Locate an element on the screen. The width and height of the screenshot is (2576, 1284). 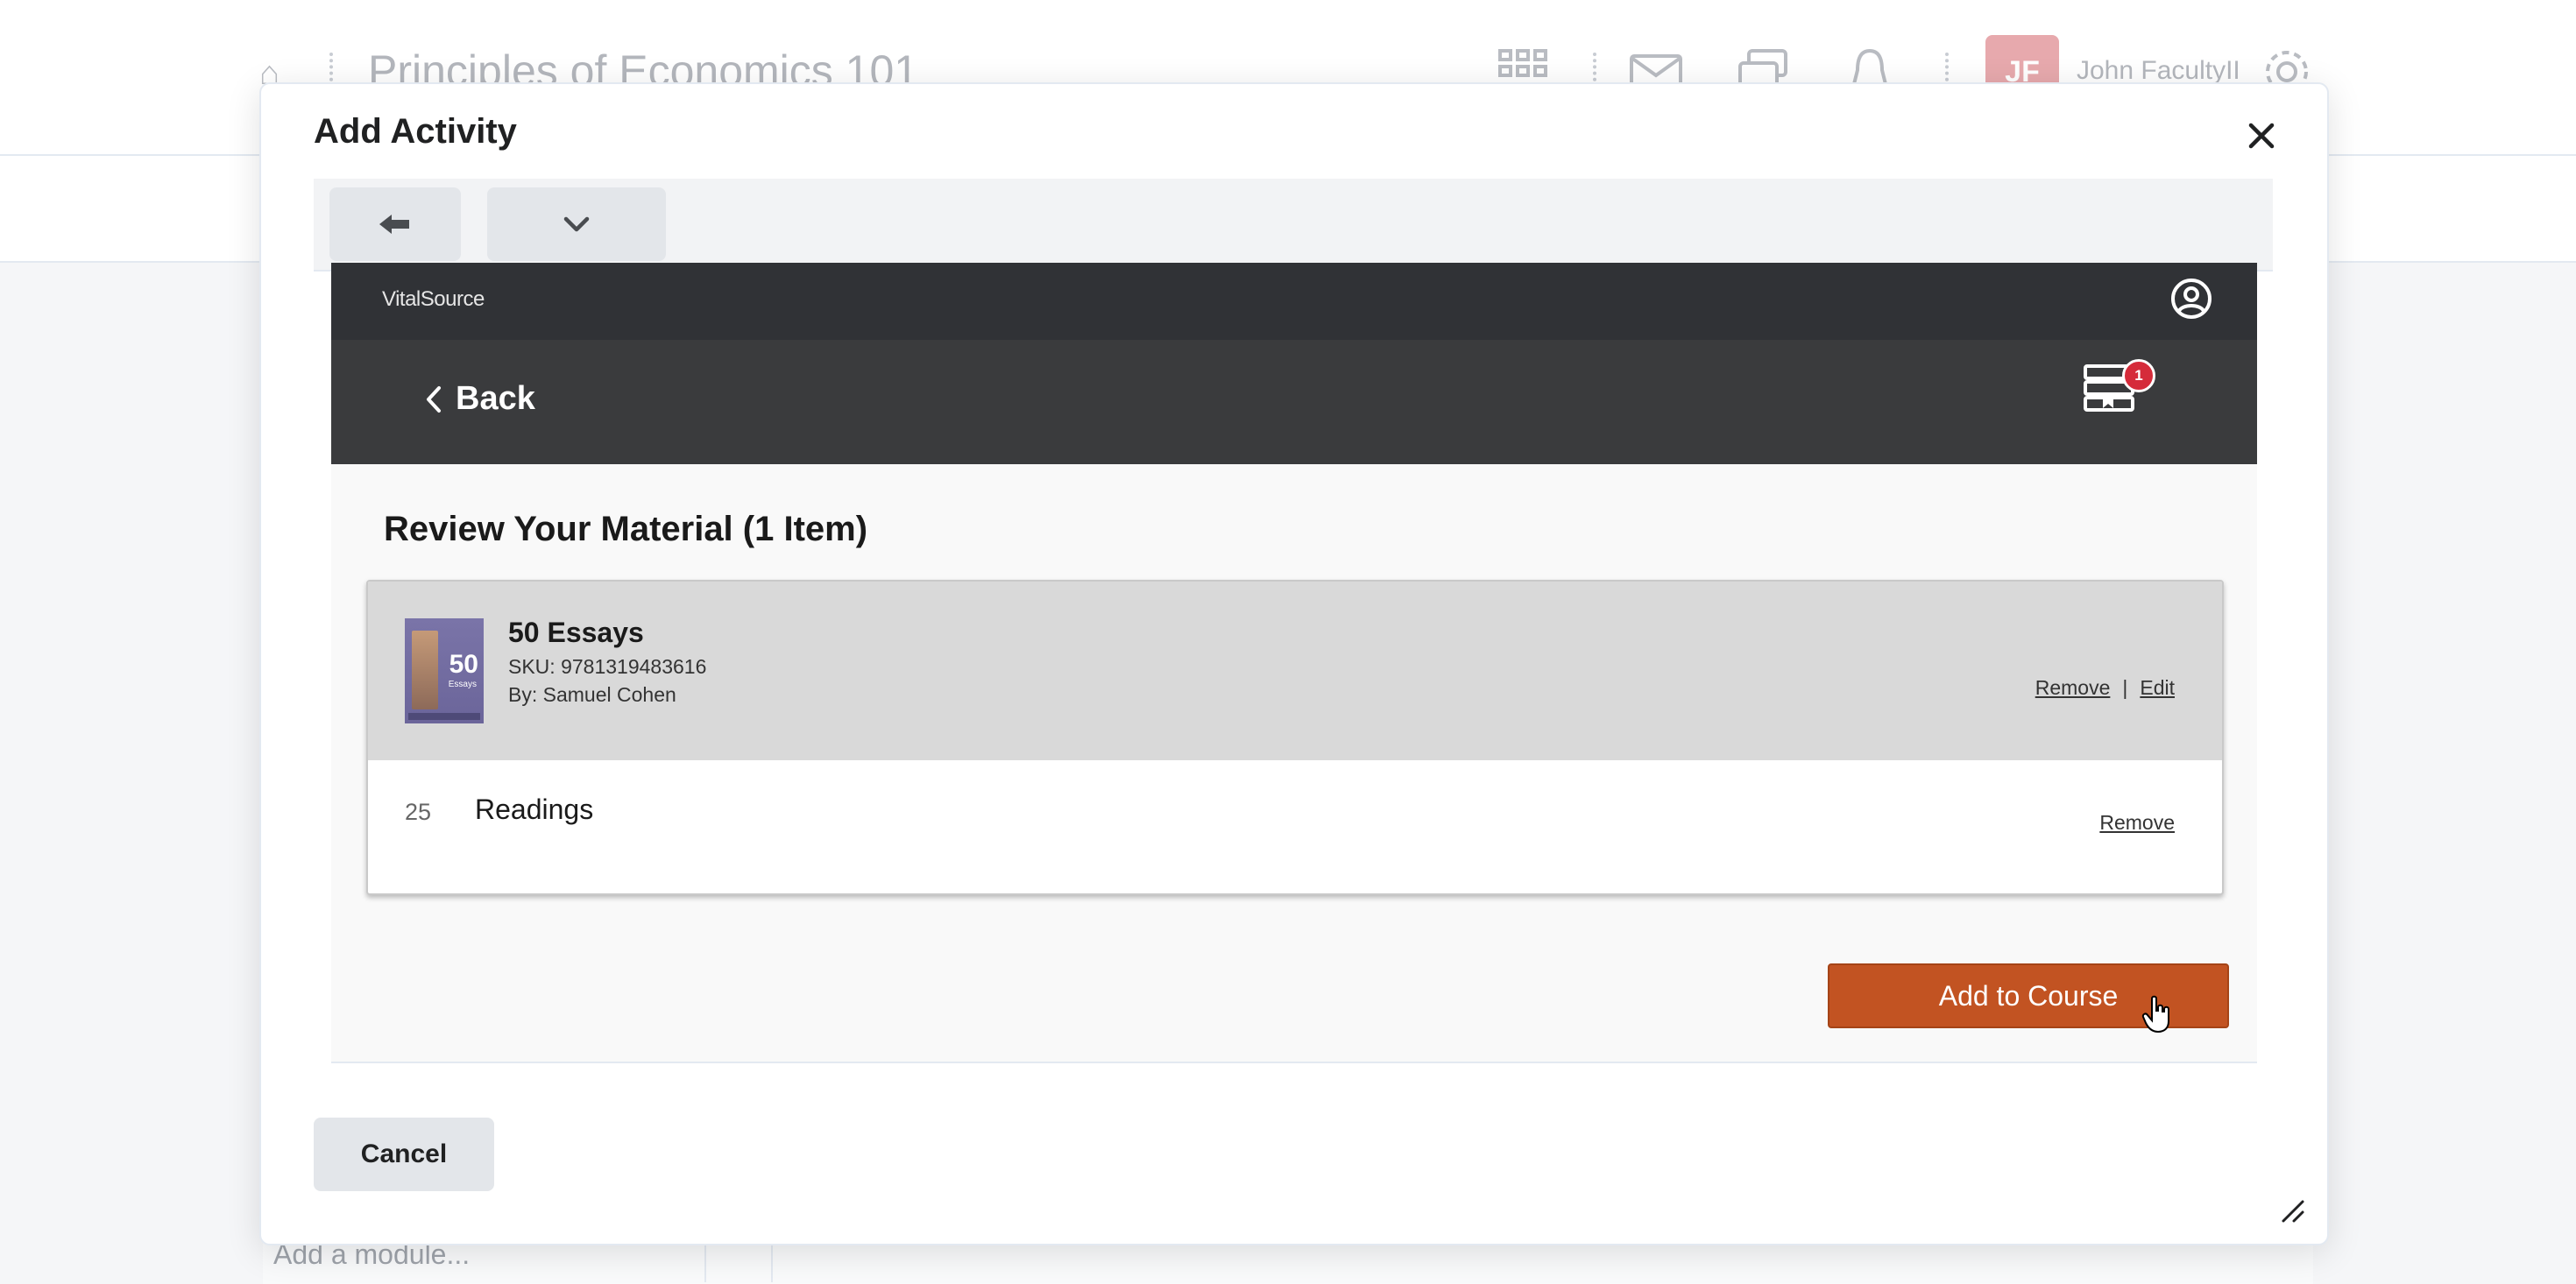
user-circle-icon is located at coordinates (2191, 299).